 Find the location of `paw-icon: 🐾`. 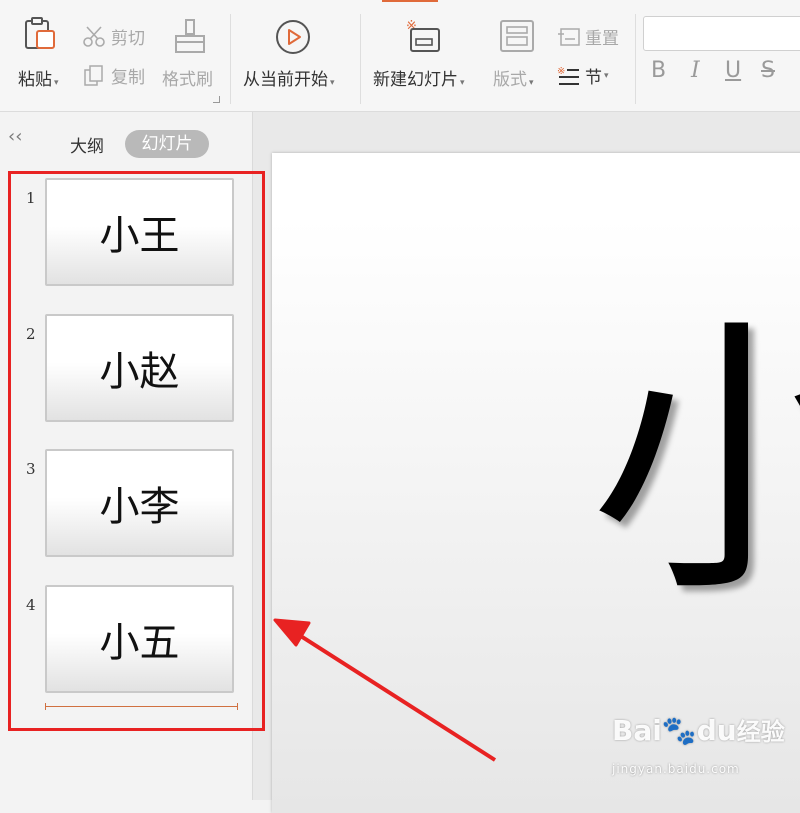

paw-icon: 🐾 is located at coordinates (679, 730).